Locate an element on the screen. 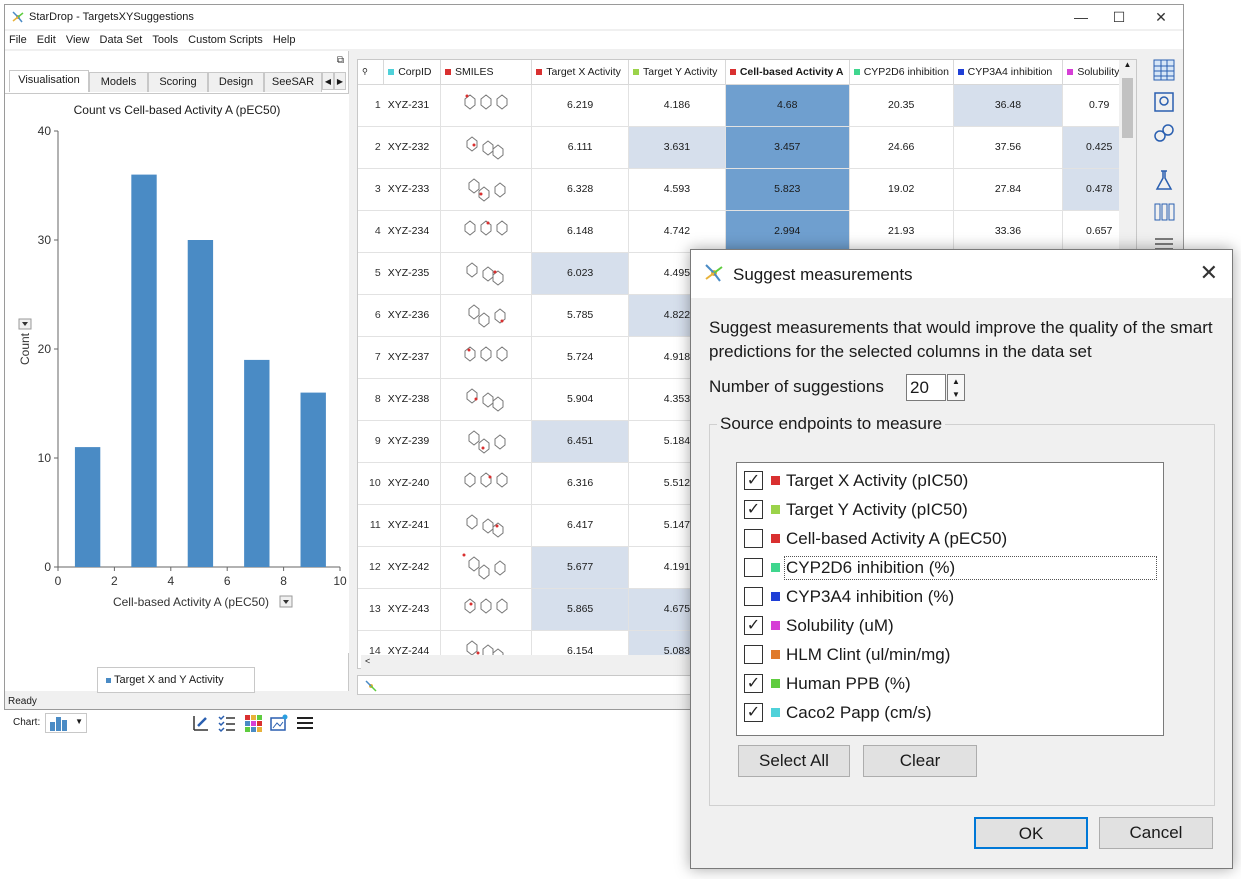  endpoint-item: CYP2D6 inhibition (%) is located at coordinates (950, 567).